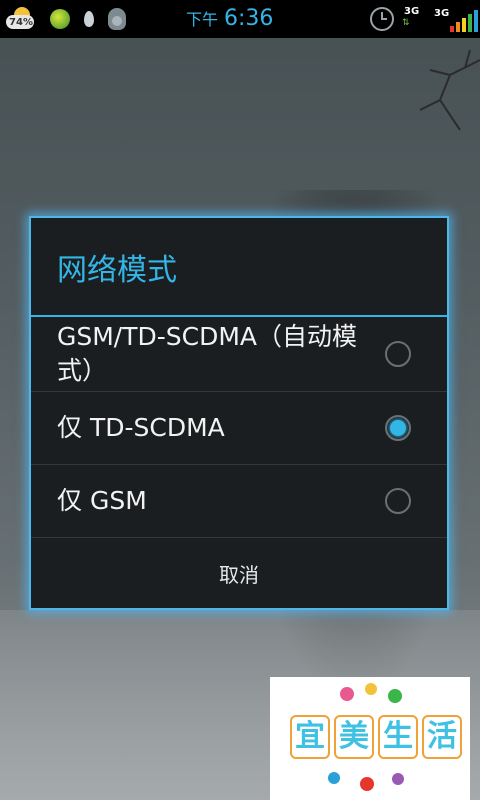 The height and width of the screenshot is (800, 480). What do you see at coordinates (89, 19) in the screenshot?
I see `drop-icon` at bounding box center [89, 19].